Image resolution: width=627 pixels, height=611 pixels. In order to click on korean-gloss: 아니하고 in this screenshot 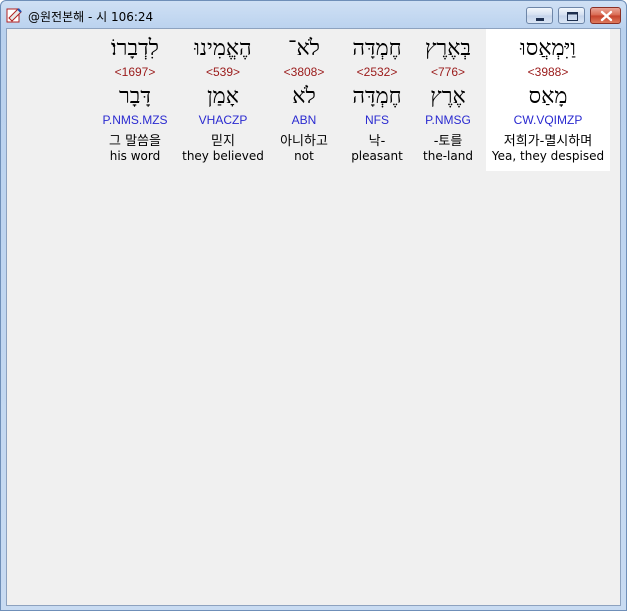, I will do `click(304, 141)`.